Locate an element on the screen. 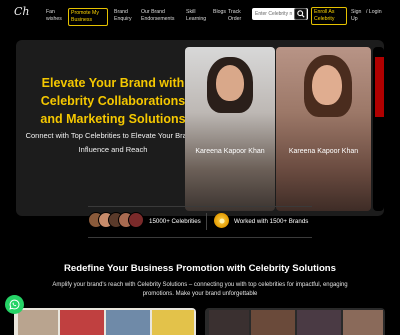 The width and height of the screenshot is (400, 335). nav-track-order: Track Order is located at coordinates (237, 16).